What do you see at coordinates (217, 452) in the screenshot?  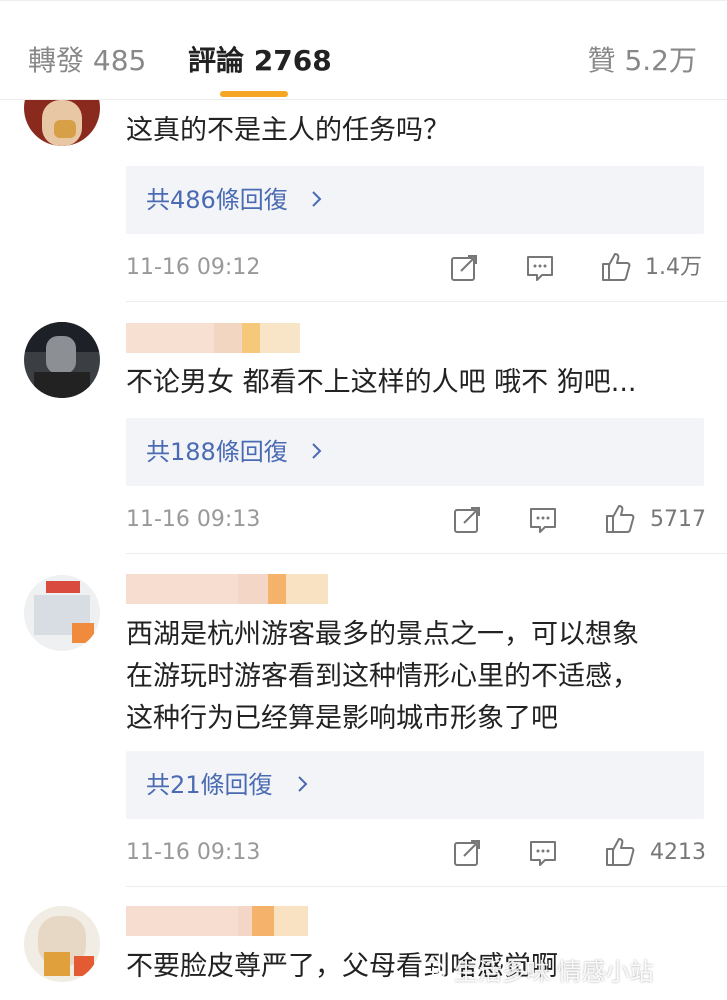 I see `replies-count-label: 共188條回復` at bounding box center [217, 452].